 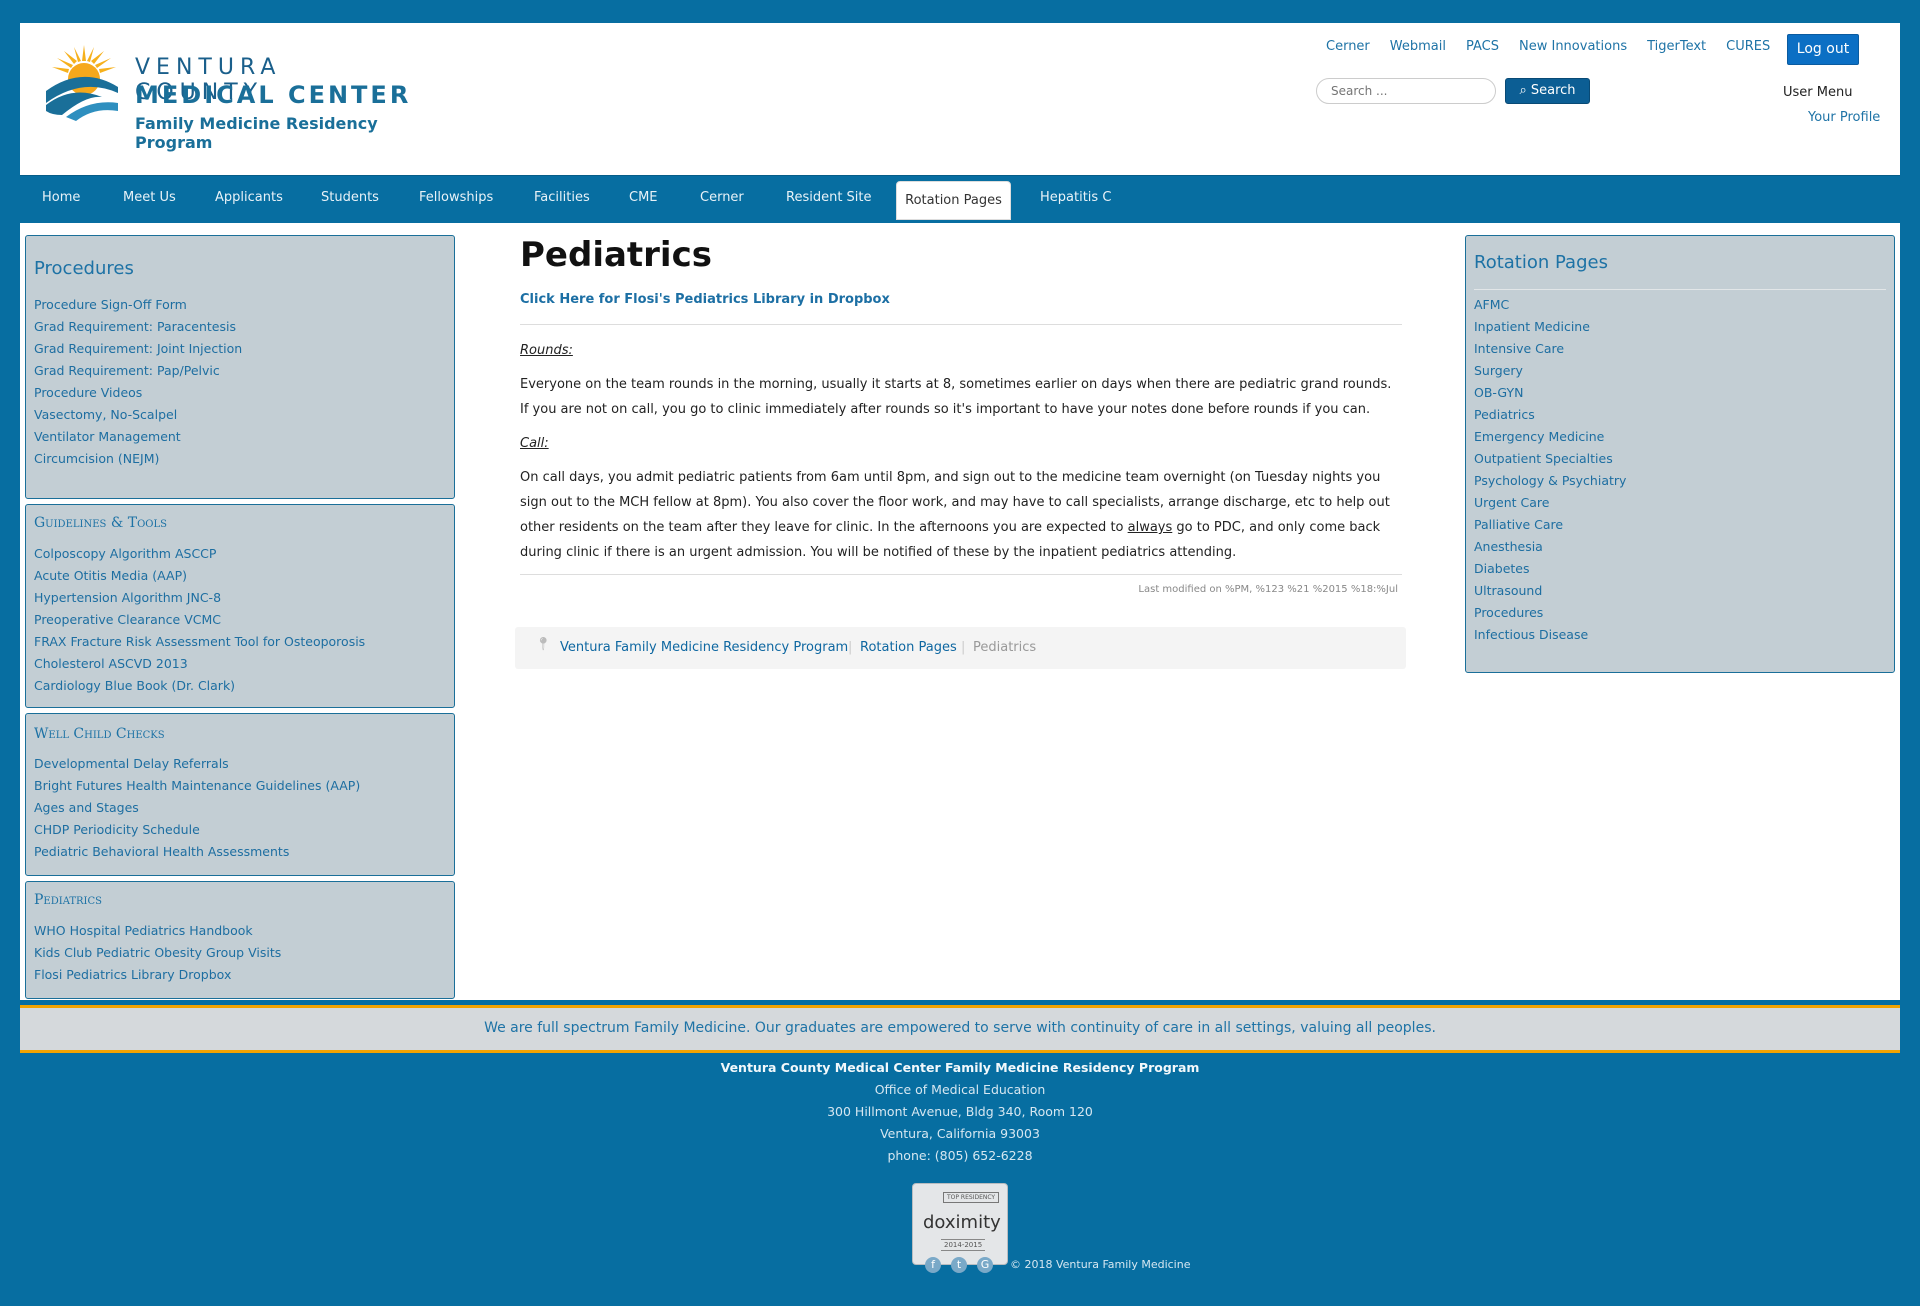 What do you see at coordinates (1844, 117) in the screenshot?
I see `your-profile-link: Your Profile` at bounding box center [1844, 117].